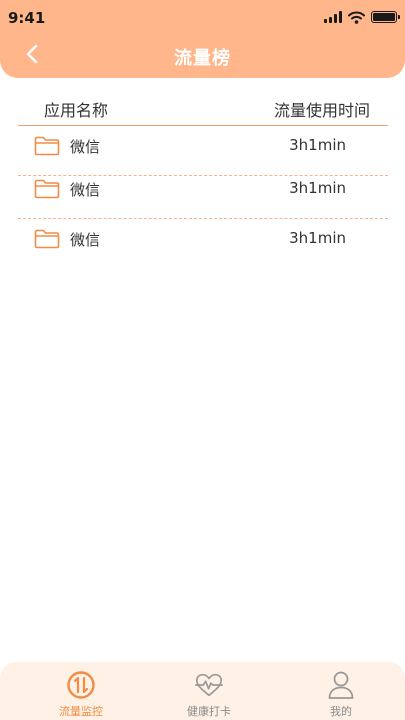  What do you see at coordinates (76, 110) in the screenshot?
I see `column-header-app-name: 应用名称` at bounding box center [76, 110].